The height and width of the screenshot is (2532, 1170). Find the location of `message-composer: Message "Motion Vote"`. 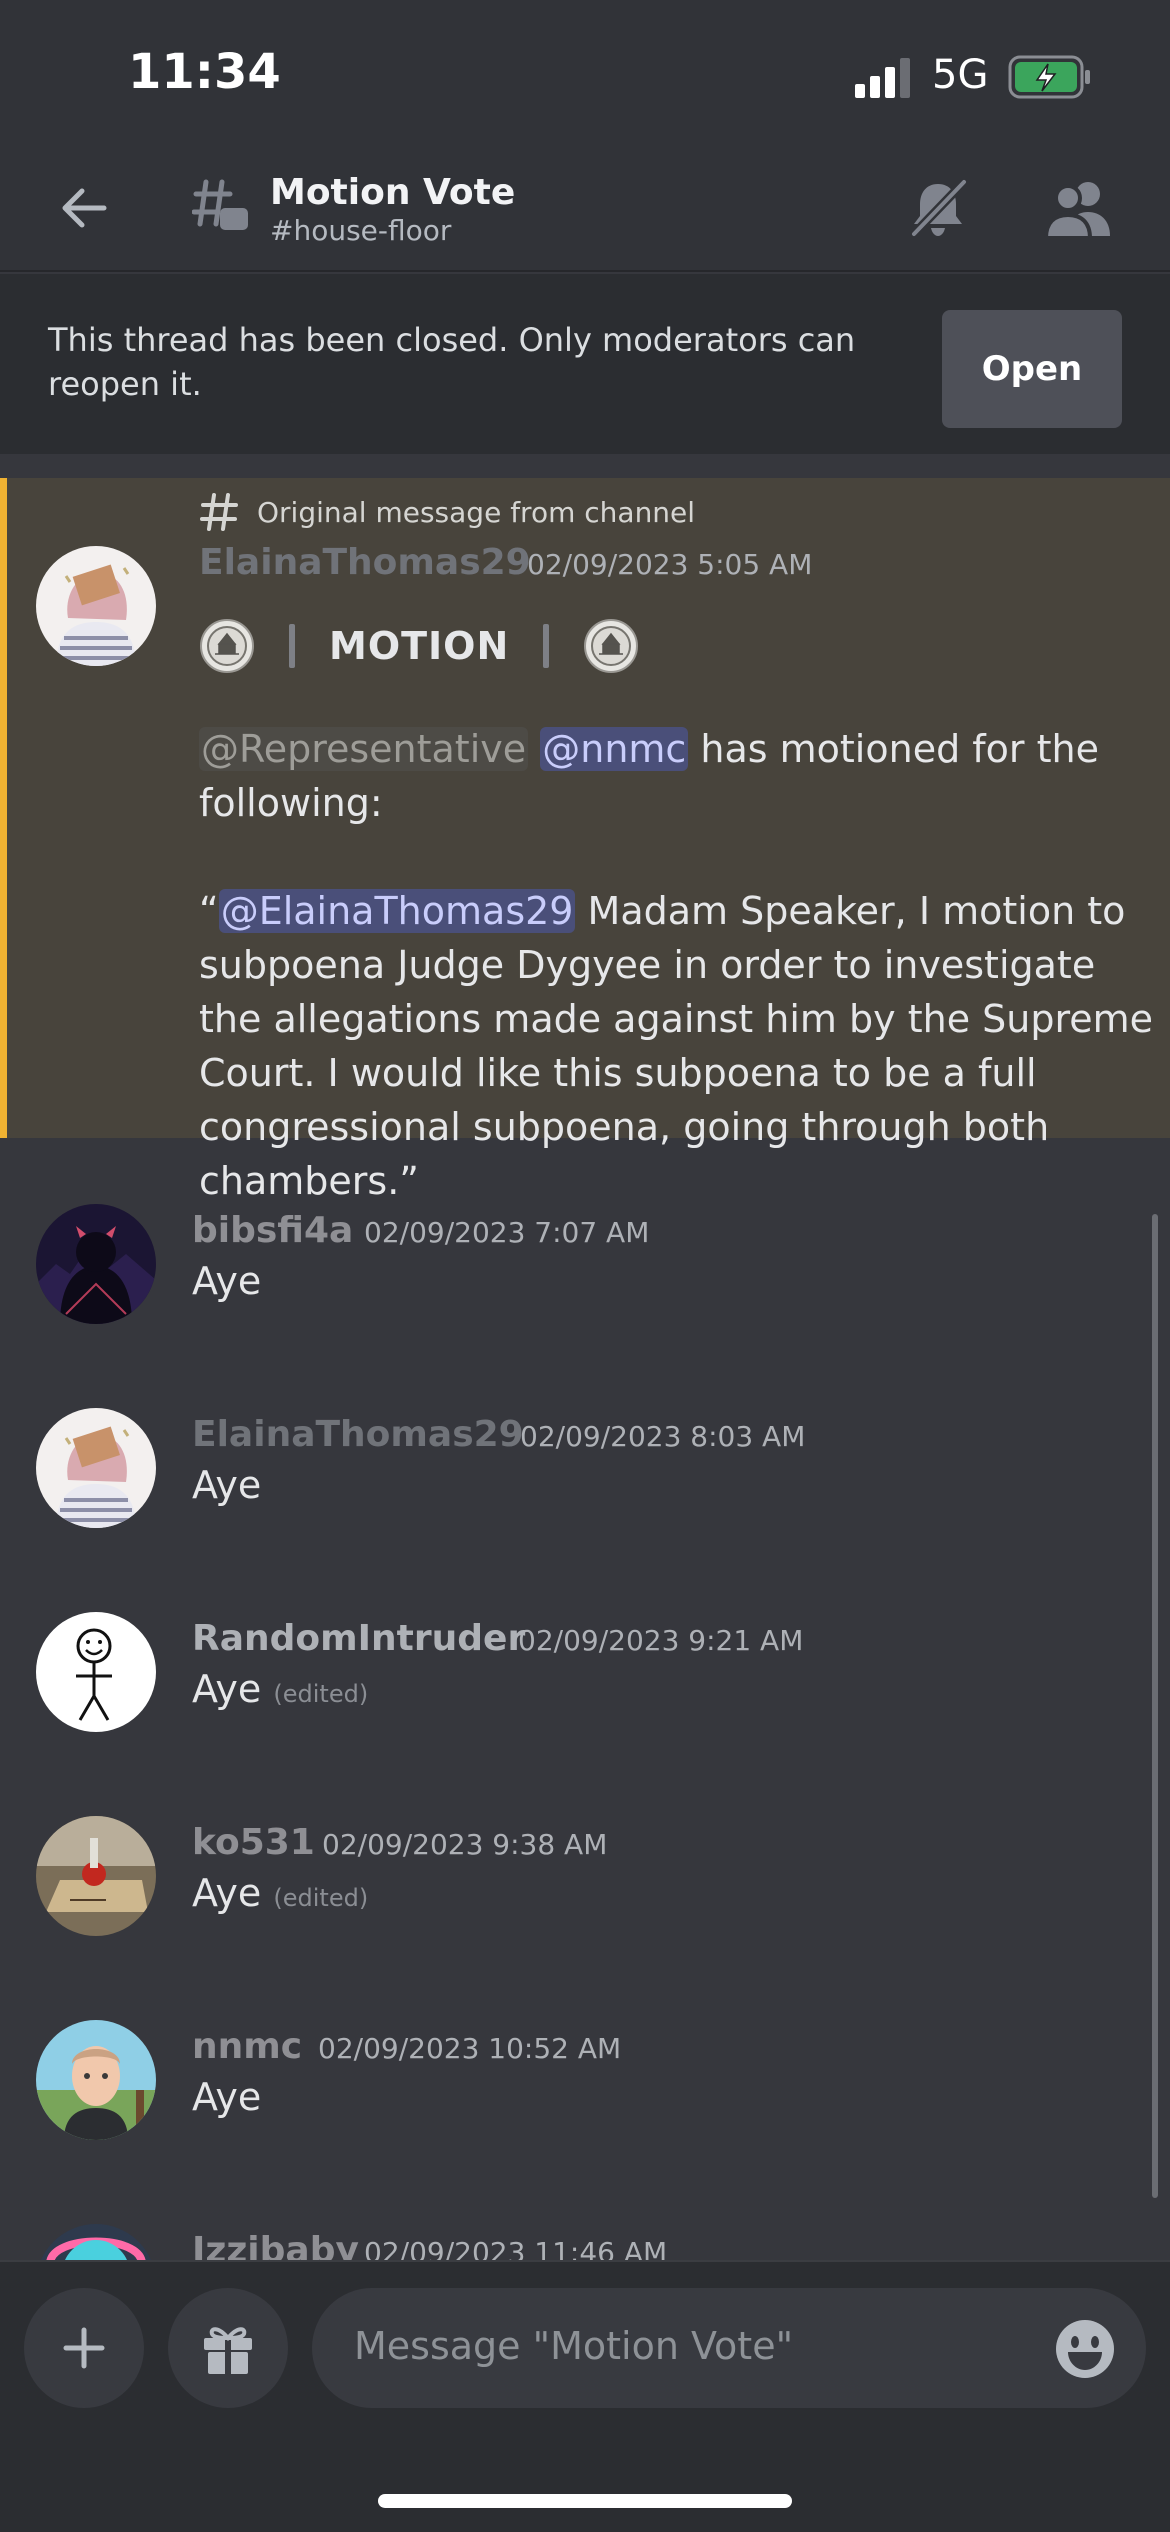

message-composer: Message "Motion Vote" is located at coordinates (585, 2396).